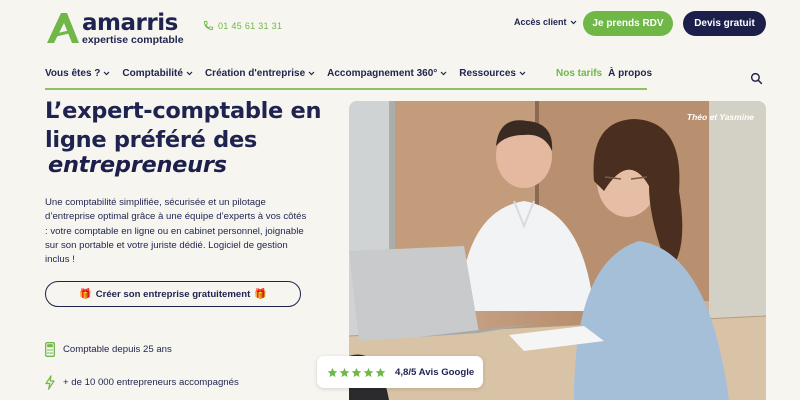 The height and width of the screenshot is (400, 800). I want to click on logo: amarris expertise comptable, so click(115, 28).